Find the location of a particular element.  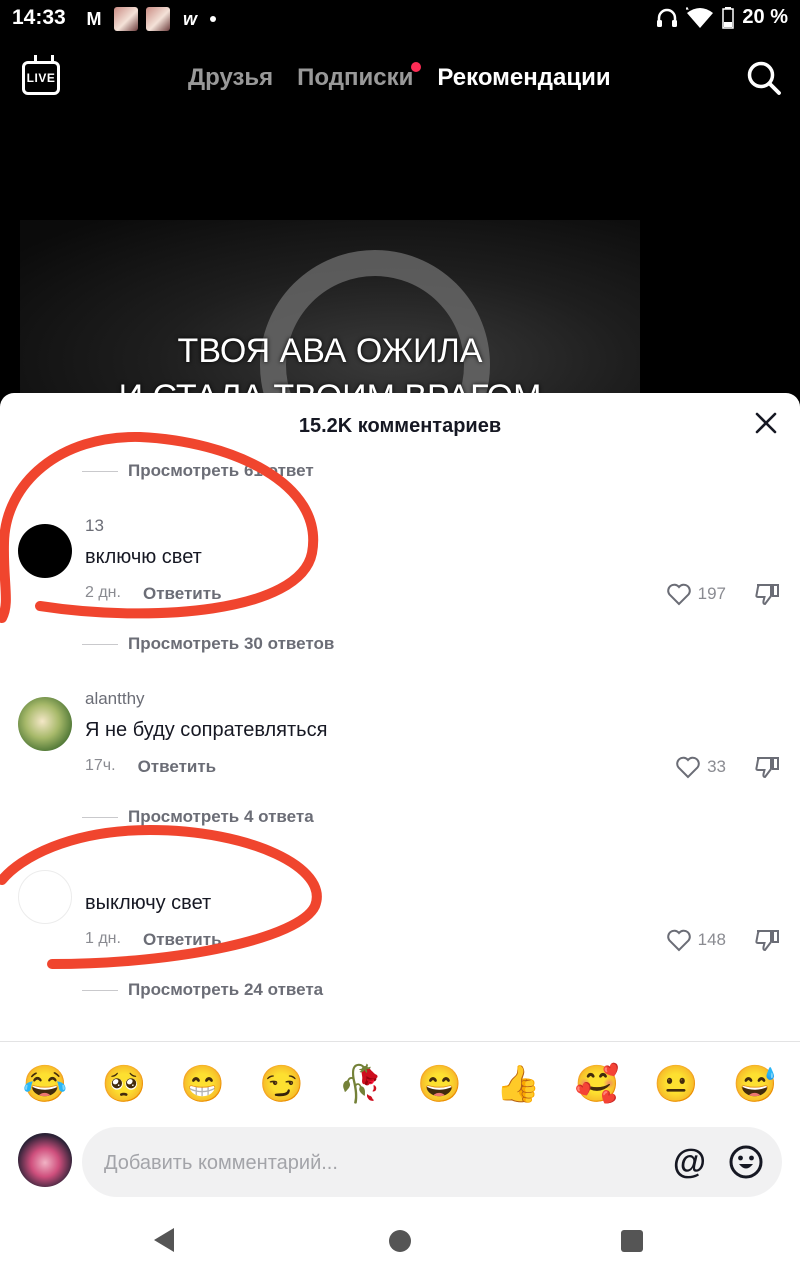

back-icon is located at coordinates (164, 1240).